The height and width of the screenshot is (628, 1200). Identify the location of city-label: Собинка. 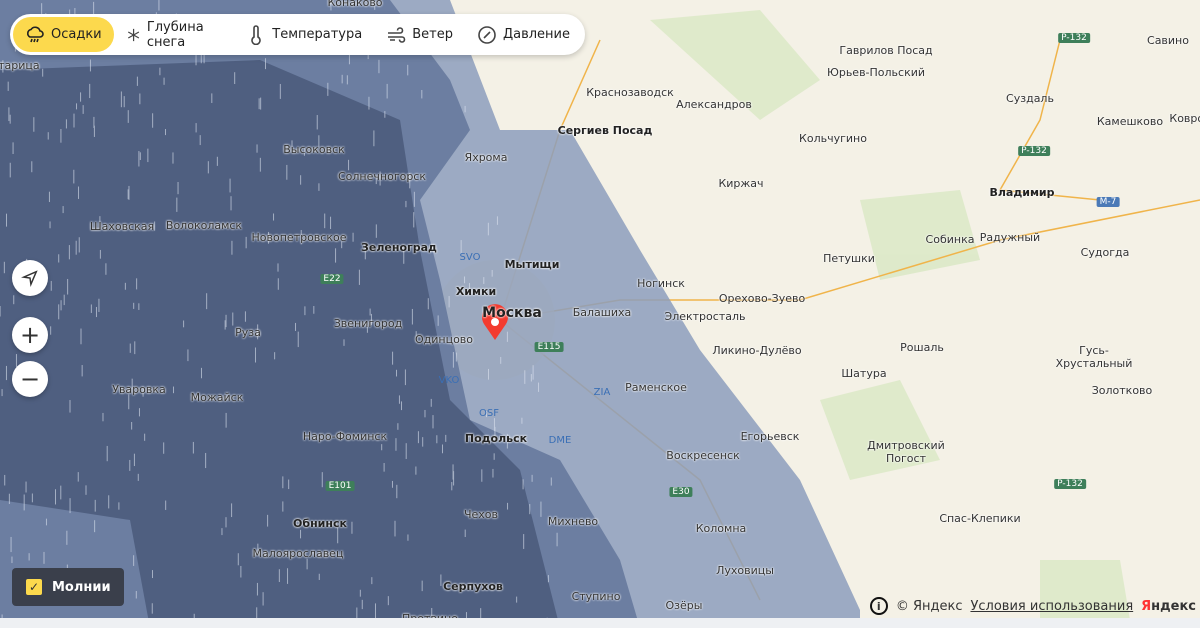
(950, 239).